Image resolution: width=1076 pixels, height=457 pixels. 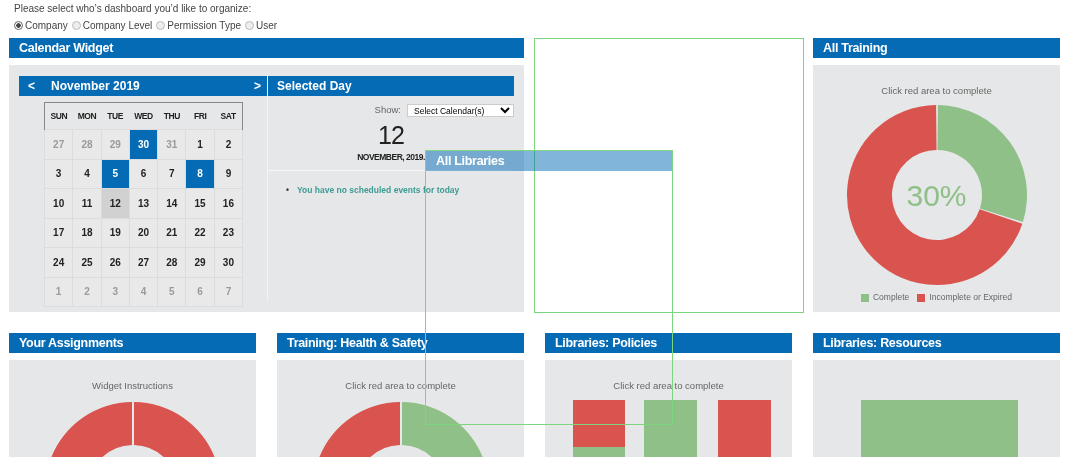 I want to click on calendar-select: Select Calendar(s), so click(x=460, y=110).